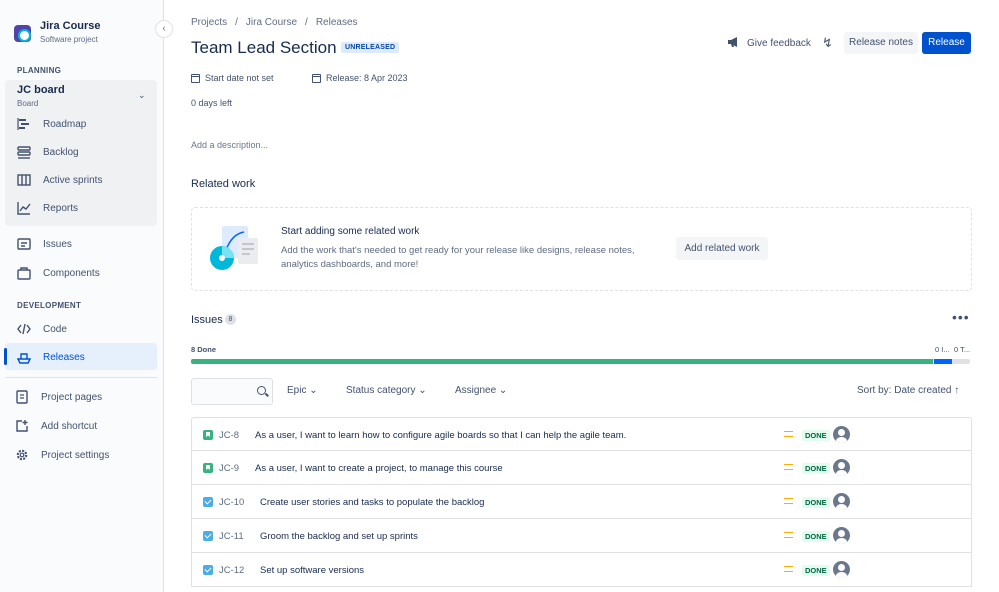  I want to click on issues-count-badge: 8, so click(230, 319).